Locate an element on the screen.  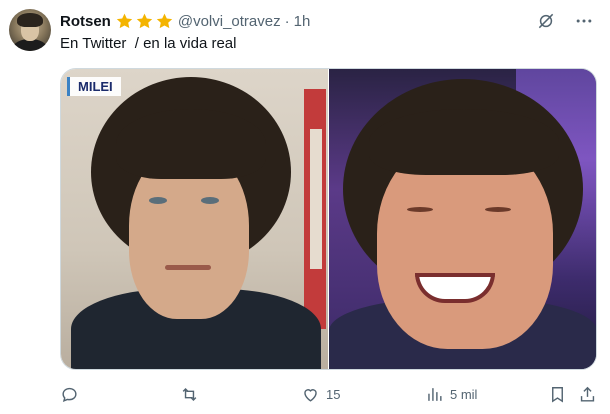
like-count: 15 is located at coordinates (333, 394).